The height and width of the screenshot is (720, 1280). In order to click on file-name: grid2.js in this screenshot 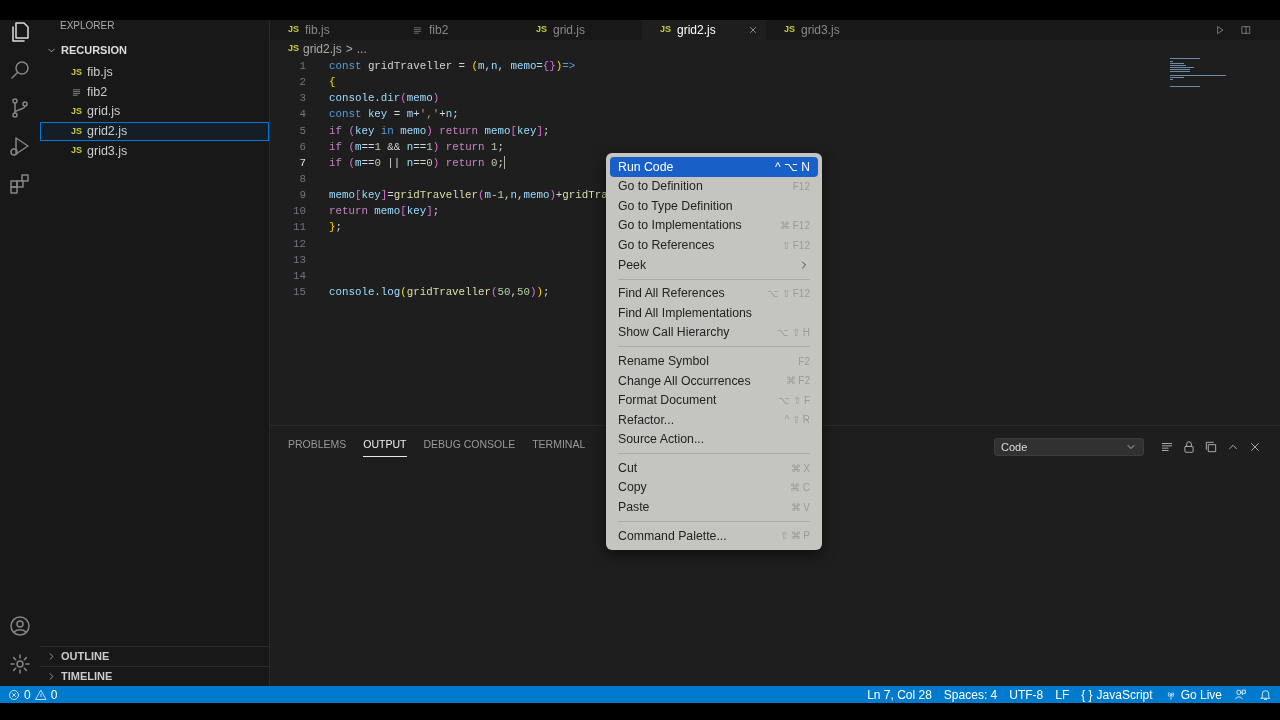, I will do `click(107, 132)`.